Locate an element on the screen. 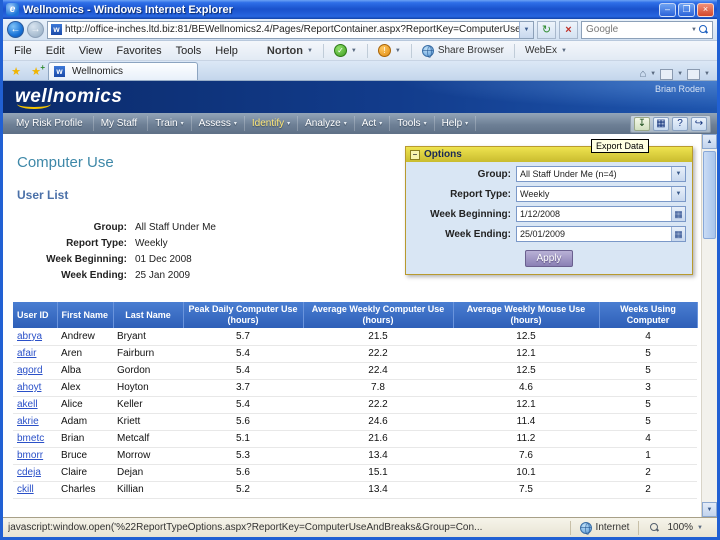  nav-item: Act ▾ is located at coordinates (373, 123).